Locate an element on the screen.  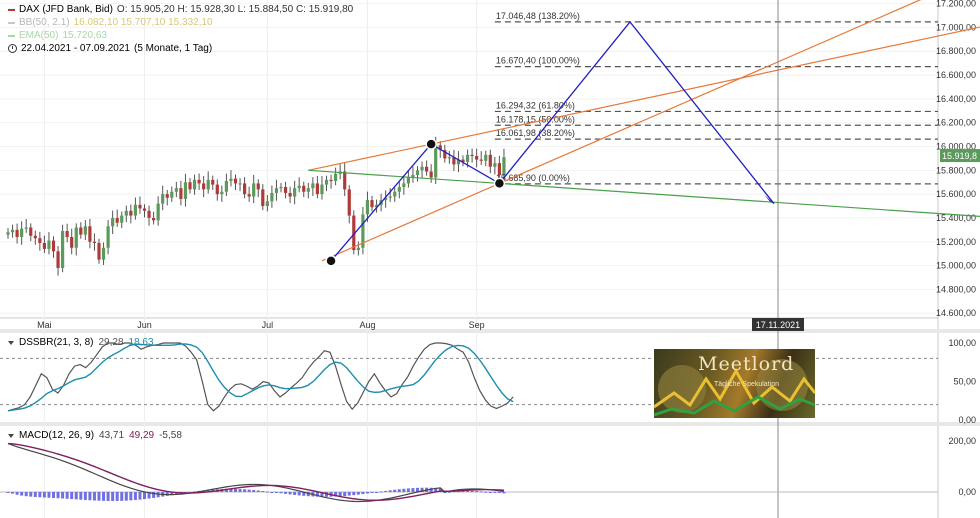
y-tick-label: 14.600,00 is located at coordinates (956, 313).